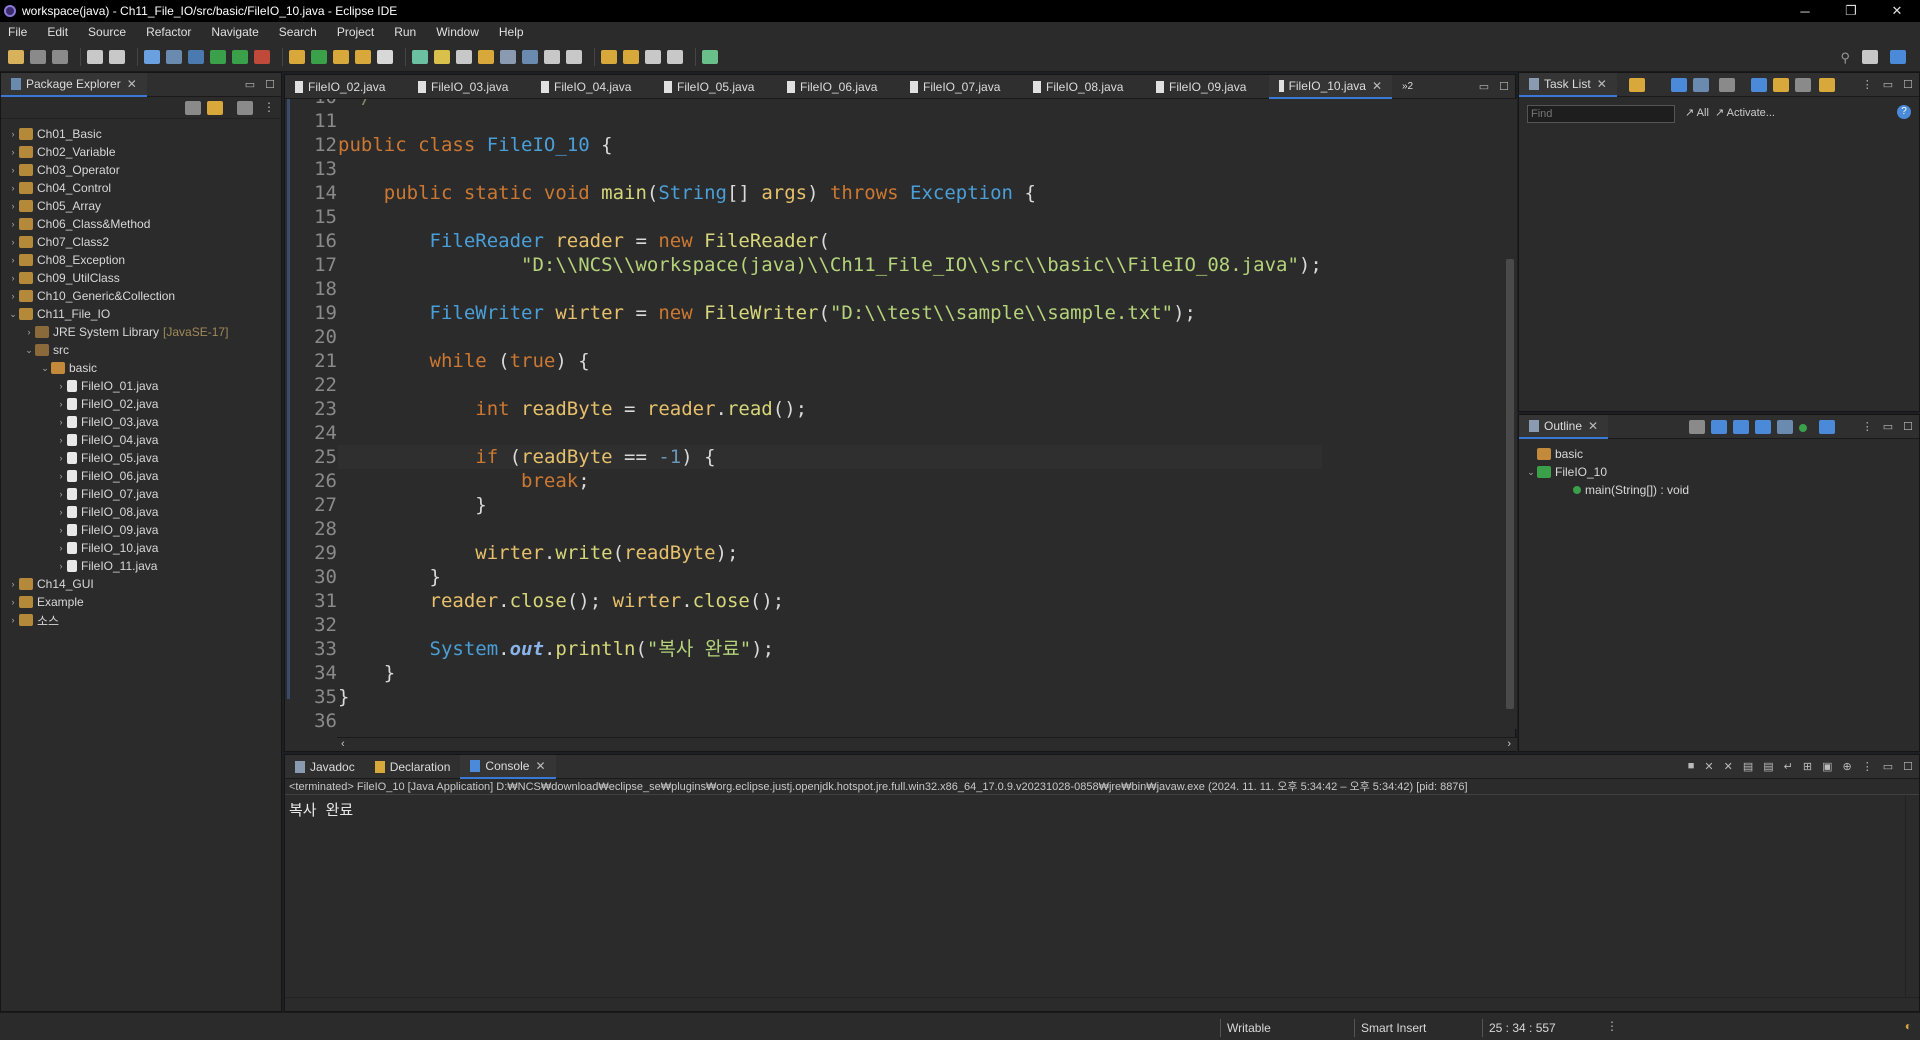 Image resolution: width=1920 pixels, height=1040 pixels. I want to click on status-insert-mode: Smart Insert, so click(1390, 1028).